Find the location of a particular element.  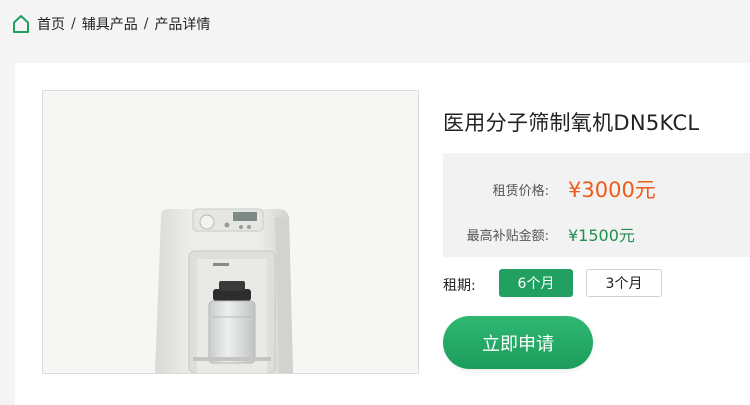

breadcrumb: 首页 / 辅具产品 / 产品详情 is located at coordinates (111, 24).